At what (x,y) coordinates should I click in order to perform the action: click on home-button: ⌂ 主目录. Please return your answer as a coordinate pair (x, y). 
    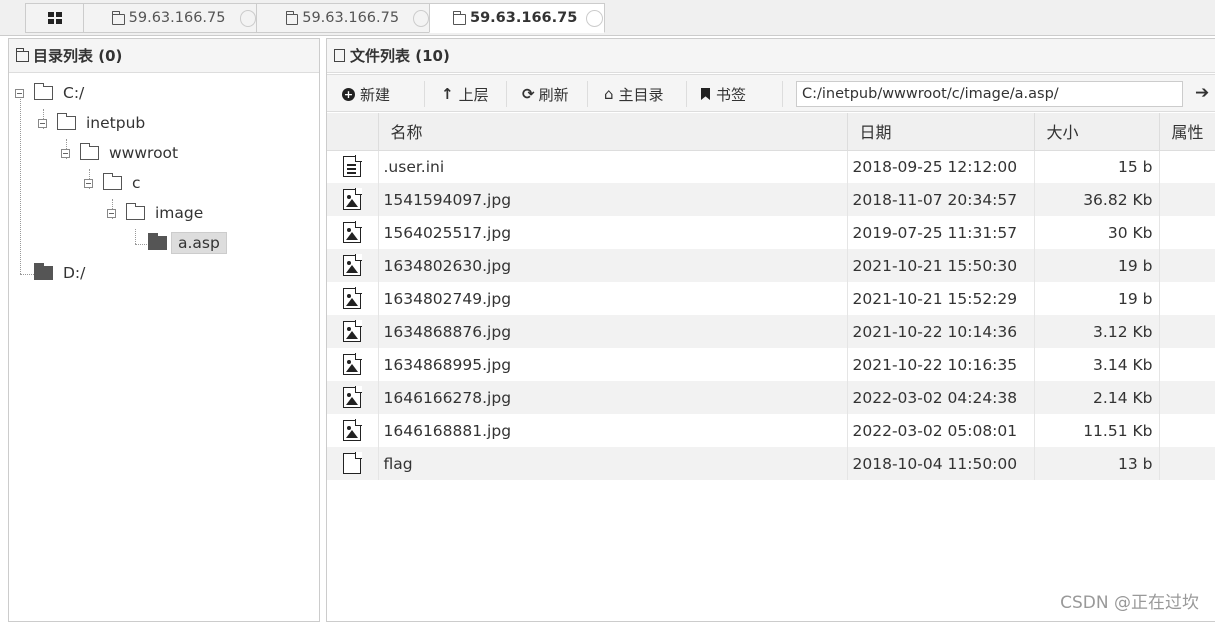
    Looking at the image, I should click on (634, 94).